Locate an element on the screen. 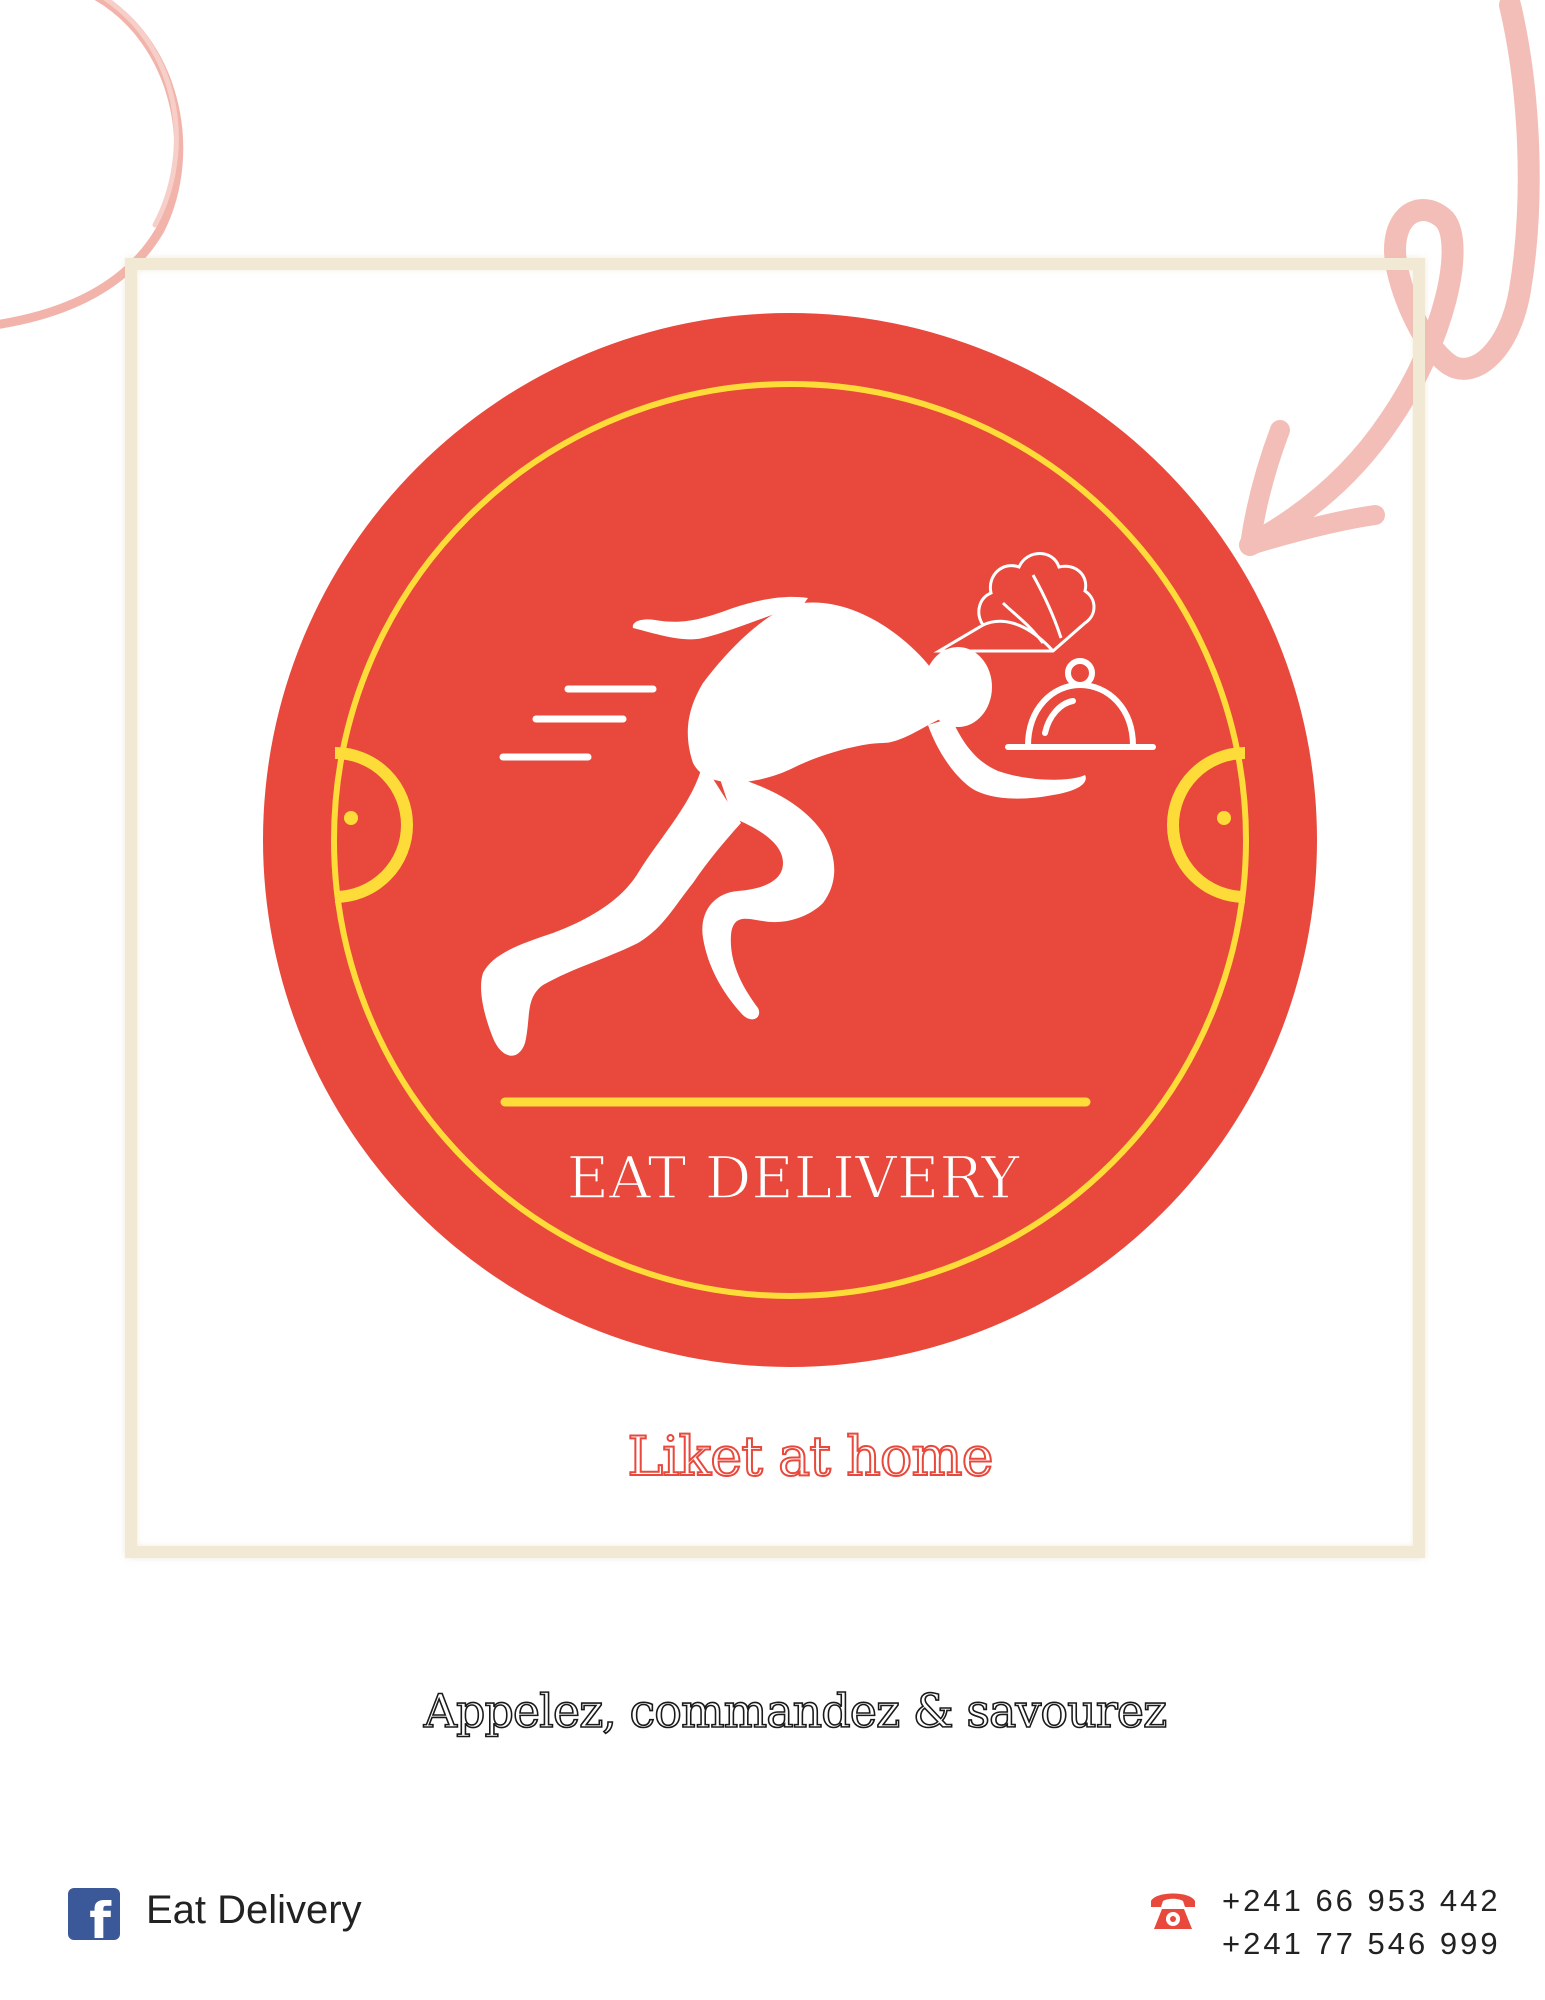  tagline: Liket at home is located at coordinates (810, 1456).